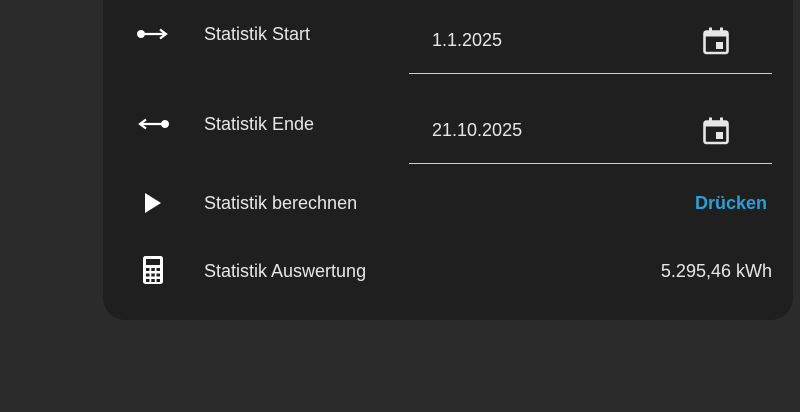 The height and width of the screenshot is (412, 800). I want to click on calculator-icon, so click(153, 270).